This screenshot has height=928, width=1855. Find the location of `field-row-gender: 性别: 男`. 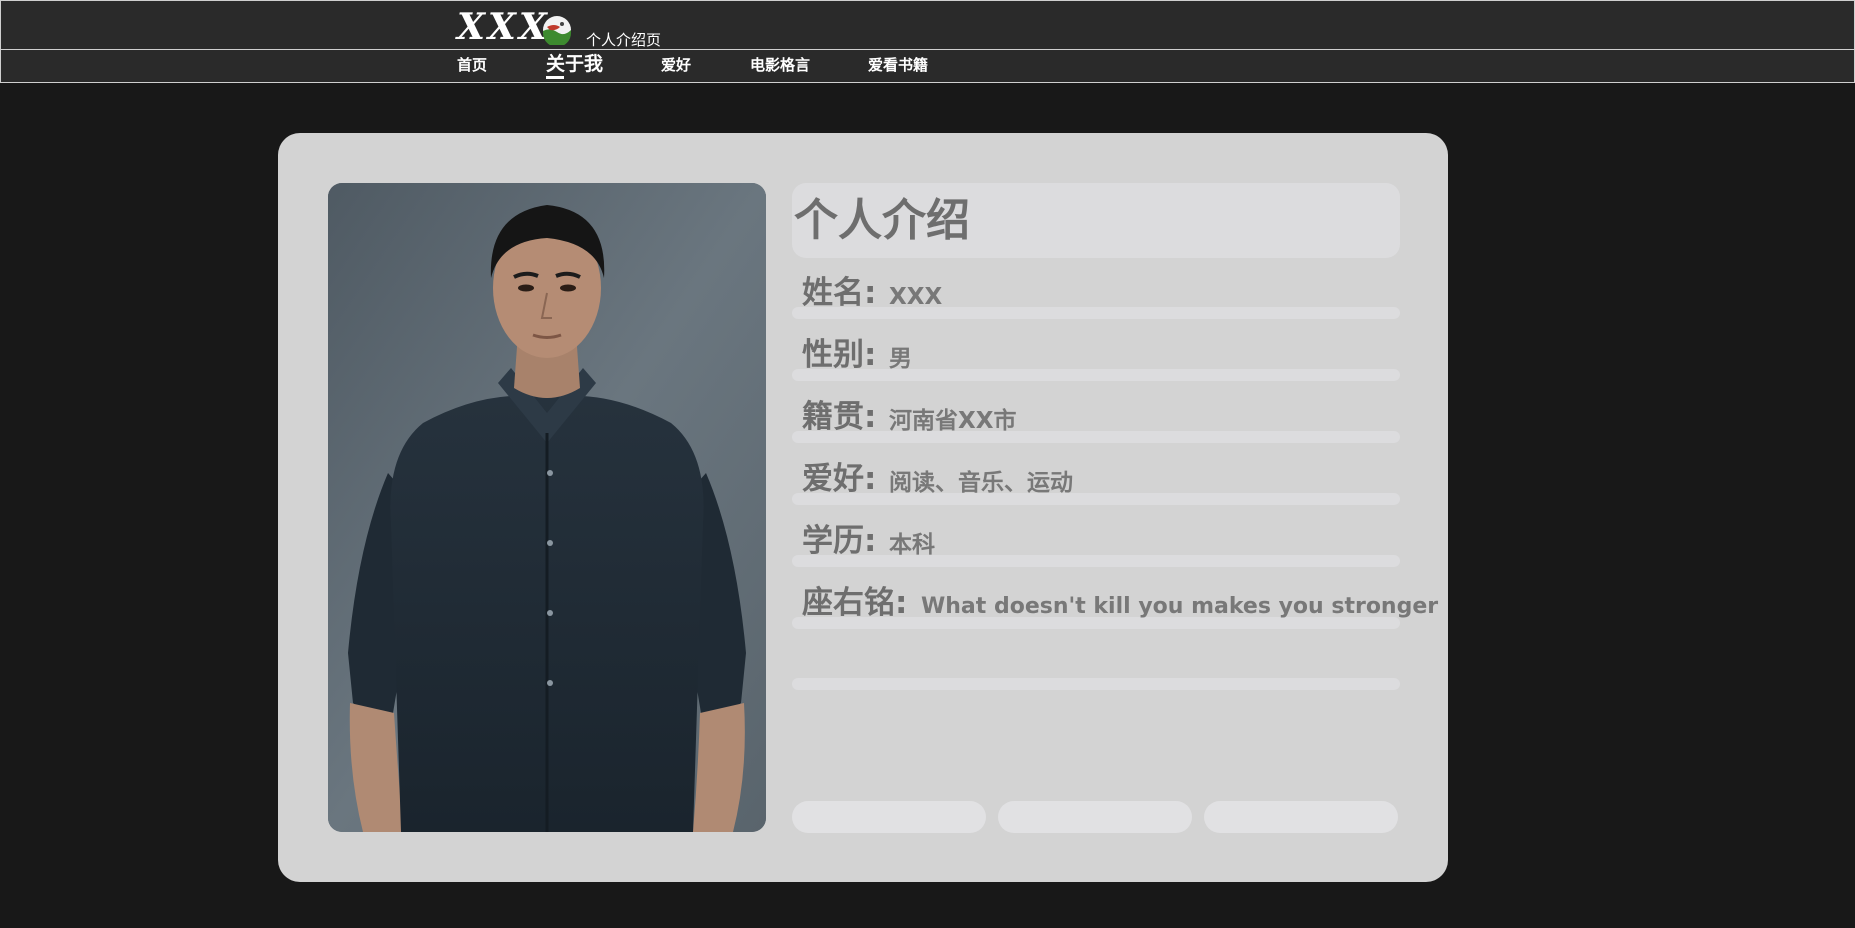

field-row-gender: 性别: 男 is located at coordinates (1096, 366).